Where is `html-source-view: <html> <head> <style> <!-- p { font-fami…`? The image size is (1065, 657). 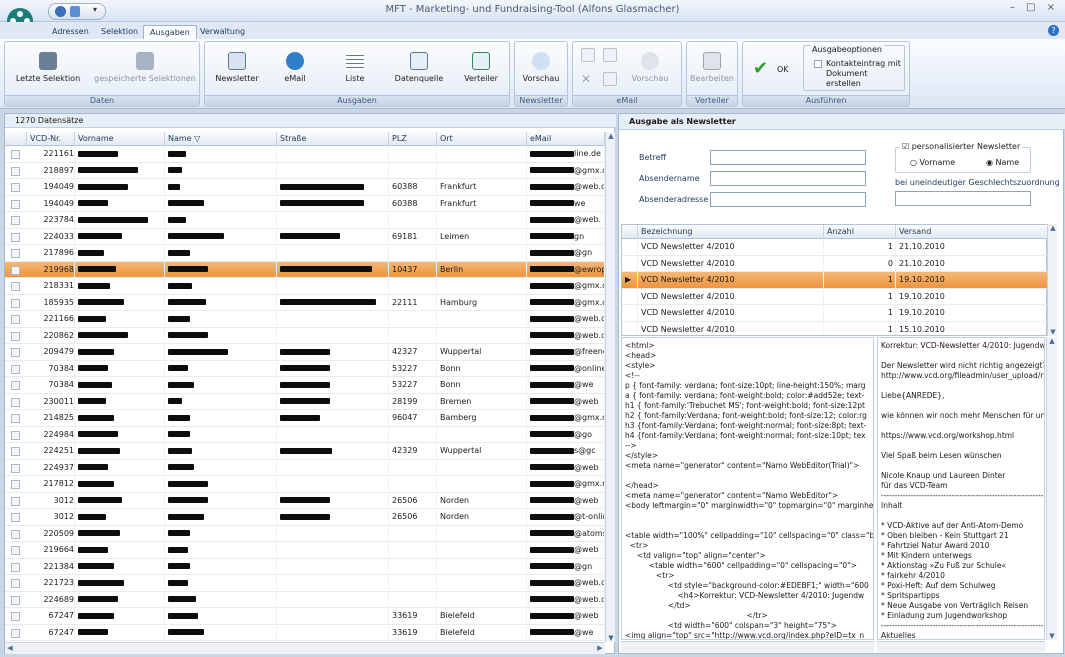
html-source-view: <html> <head> <style> <!-- p { font-fami… is located at coordinates (747, 488).